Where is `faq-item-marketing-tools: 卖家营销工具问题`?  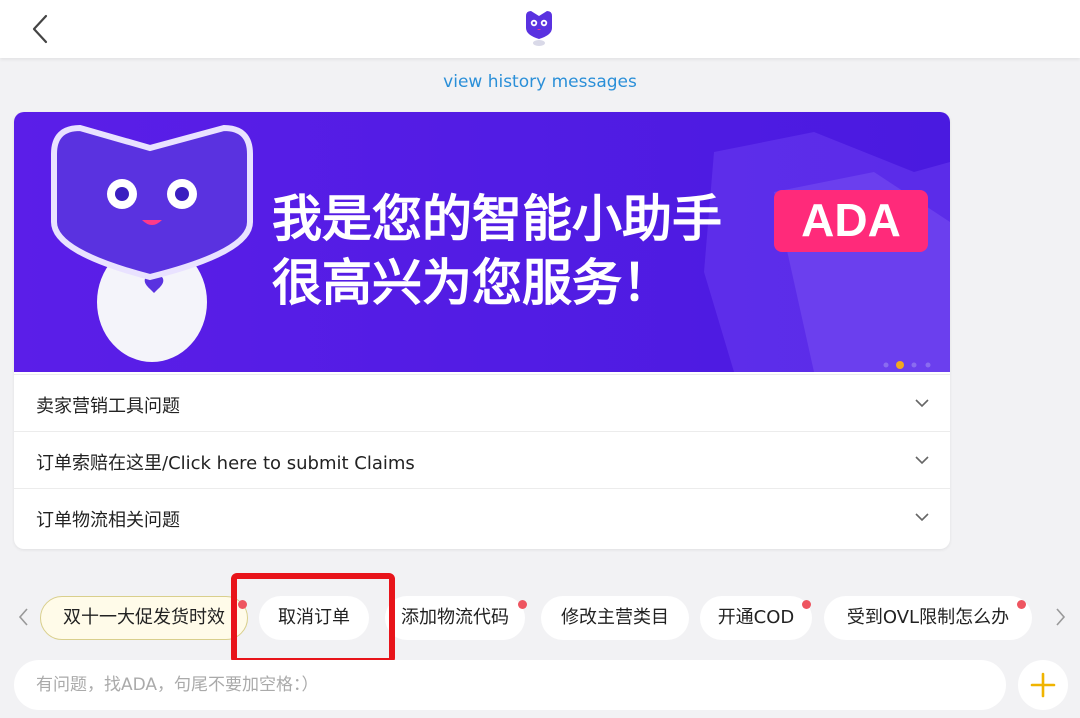 faq-item-marketing-tools: 卖家营销工具问题 is located at coordinates (482, 402).